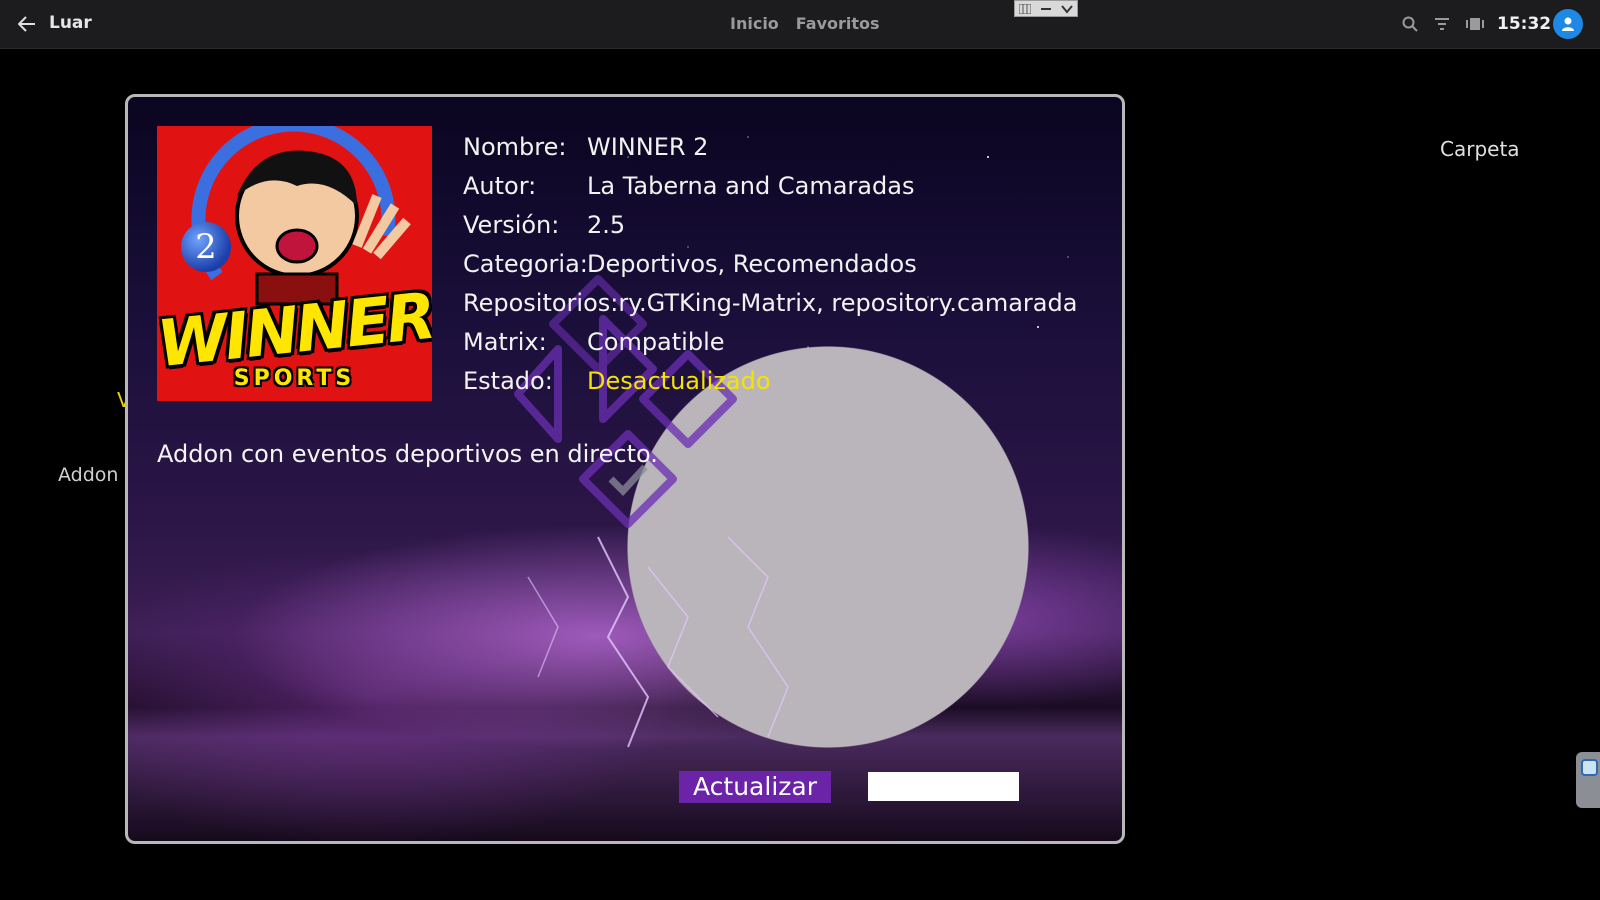  Describe the element at coordinates (1588, 780) in the screenshot. I see `side-widget-tab` at that location.